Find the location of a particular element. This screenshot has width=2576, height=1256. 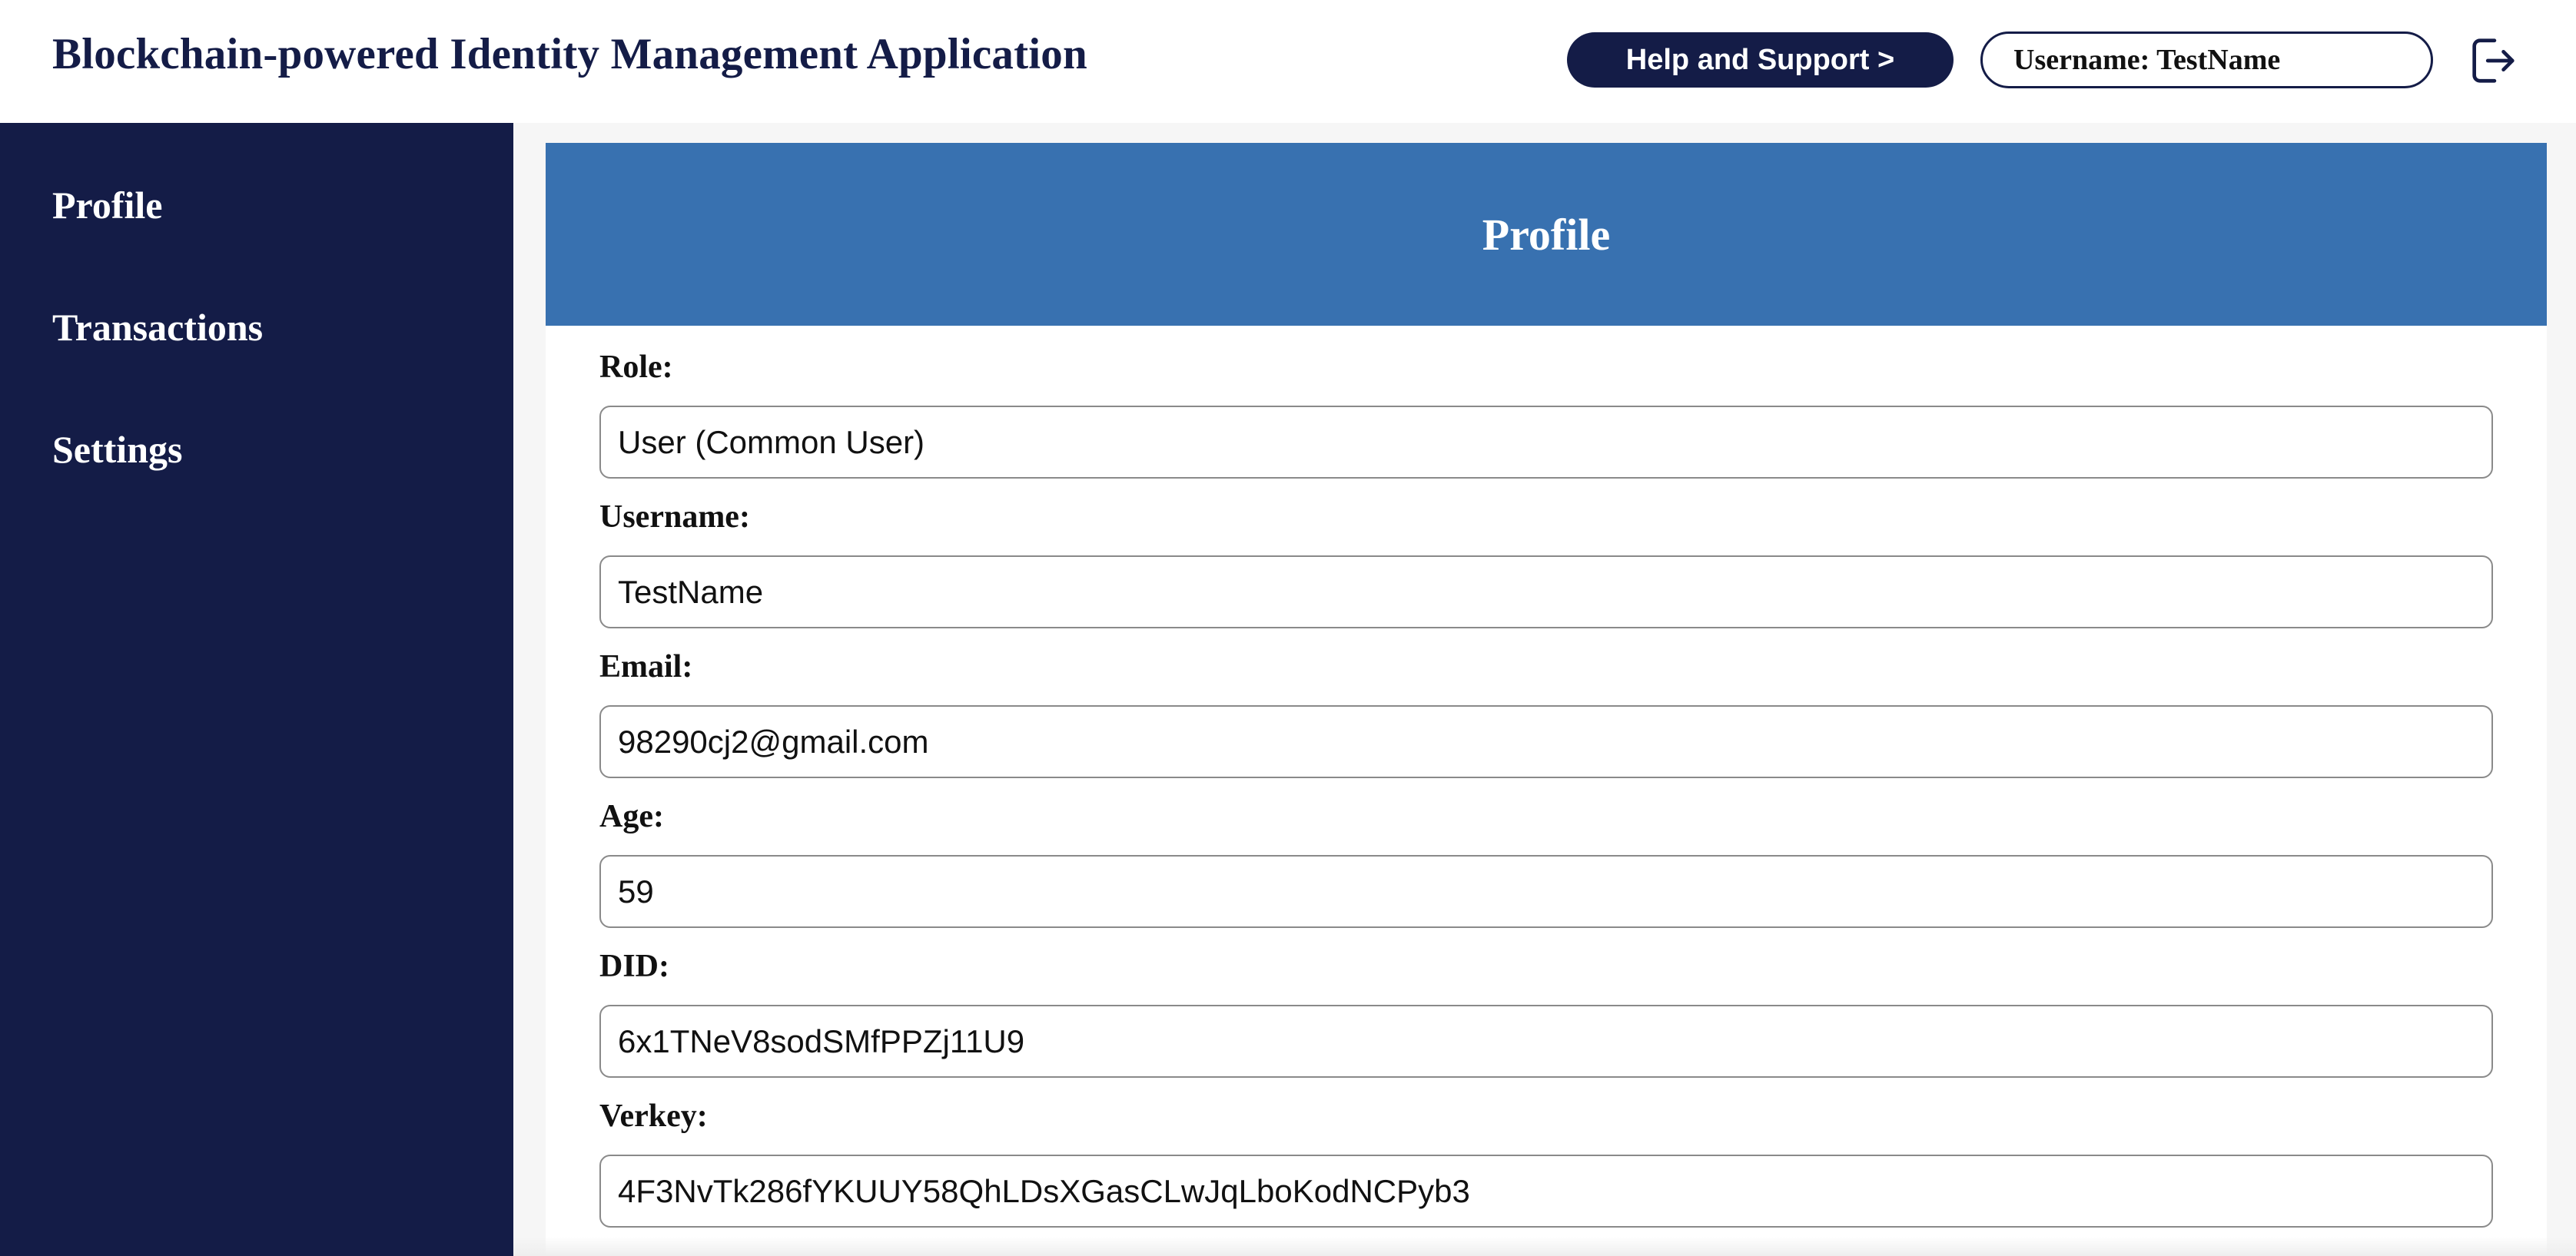

logout-button is located at coordinates (2492, 61).